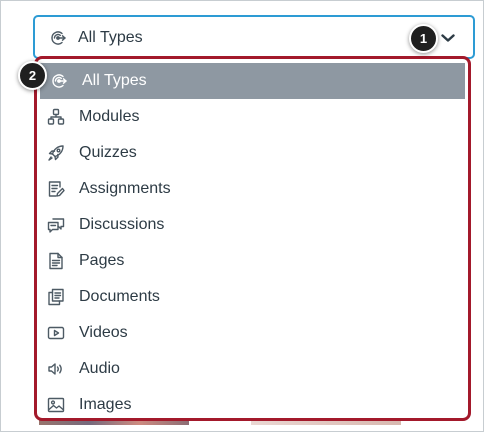 The image size is (484, 432). What do you see at coordinates (105, 404) in the screenshot?
I see `menu-item-label: Images` at bounding box center [105, 404].